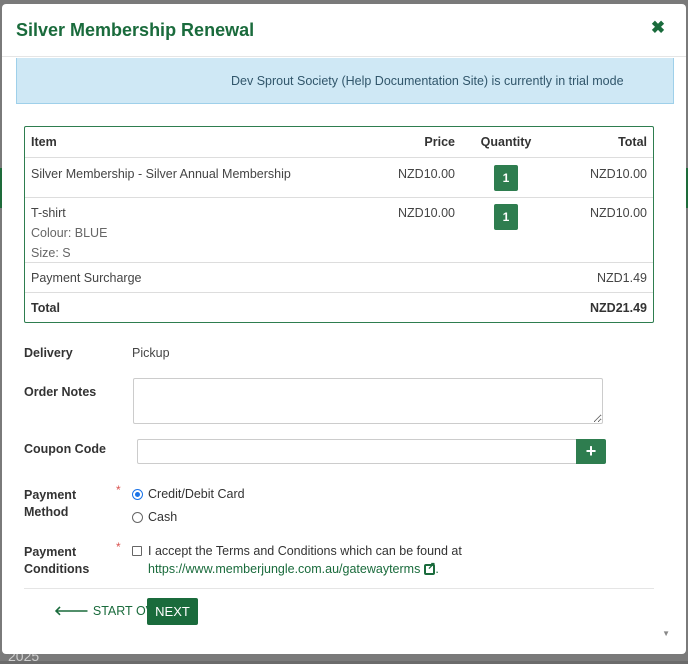  I want to click on cart-item-colour: Colour: BLUE, so click(69, 232).